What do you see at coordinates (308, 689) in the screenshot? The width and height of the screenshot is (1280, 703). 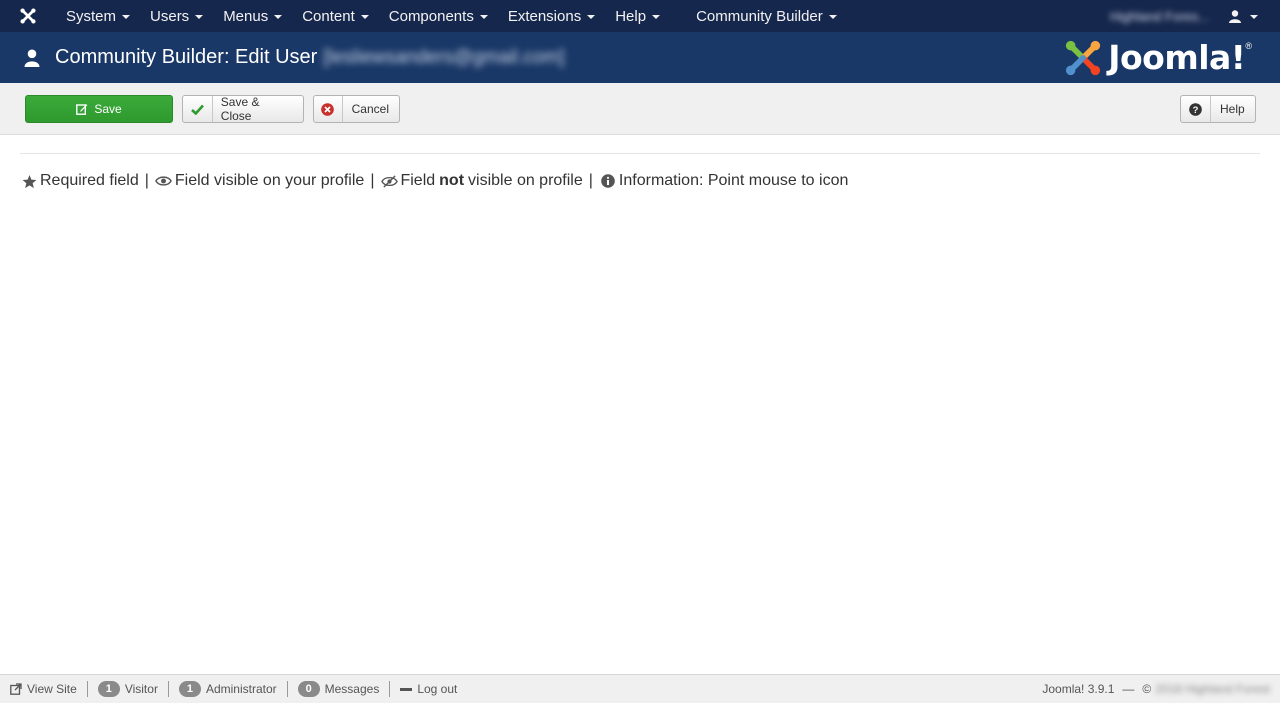 I see `messages-count-badge: 0` at bounding box center [308, 689].